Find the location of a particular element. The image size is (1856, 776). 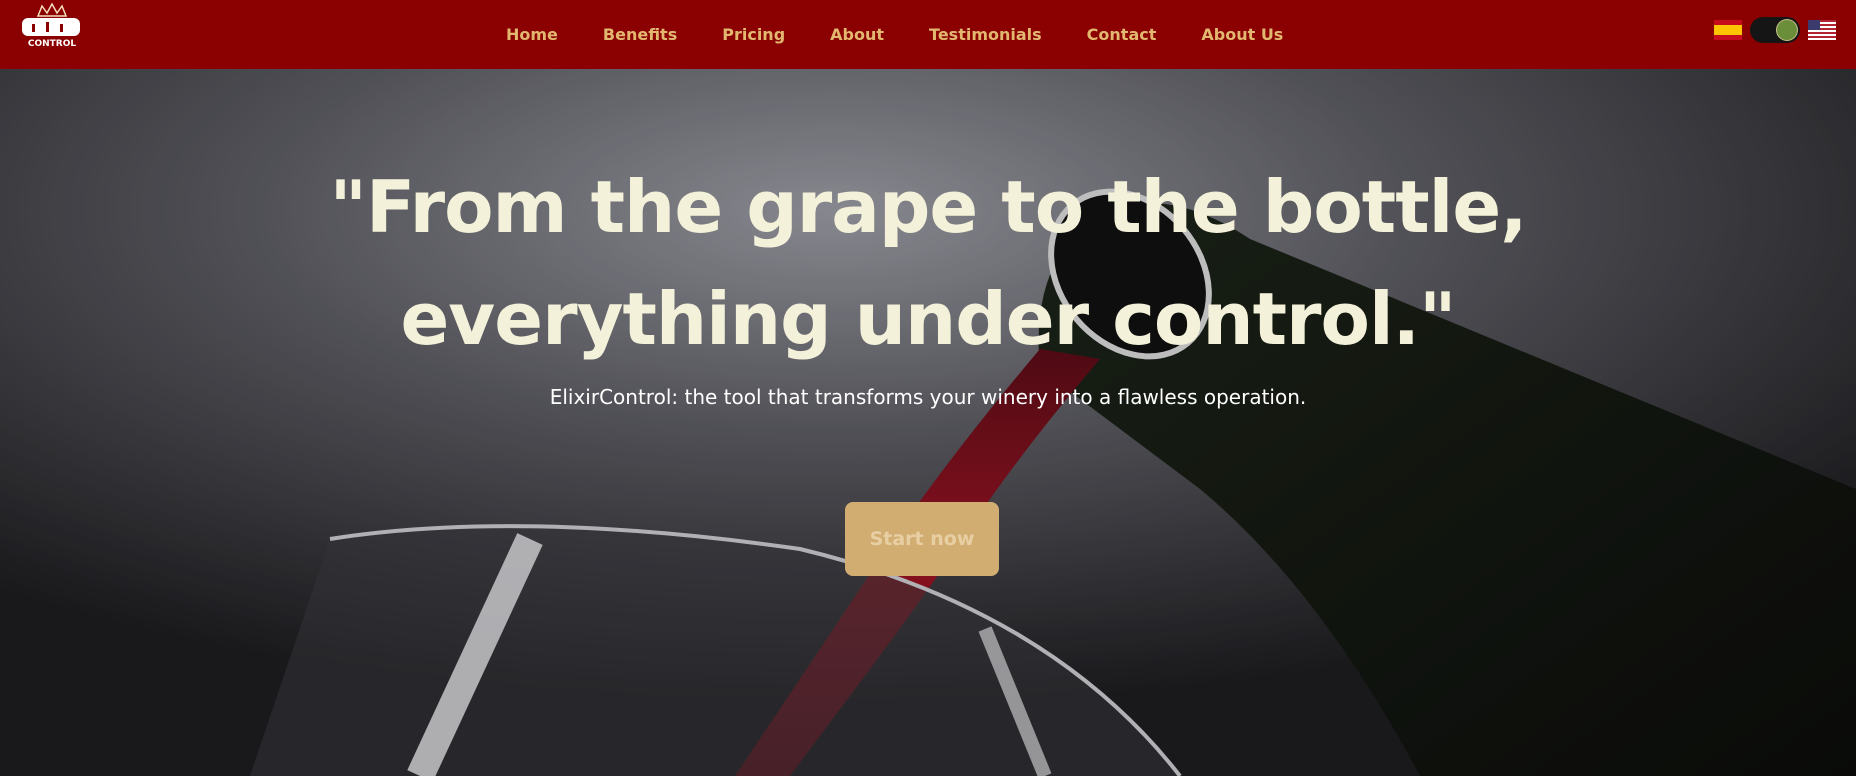

theme-toggle is located at coordinates (1775, 30).